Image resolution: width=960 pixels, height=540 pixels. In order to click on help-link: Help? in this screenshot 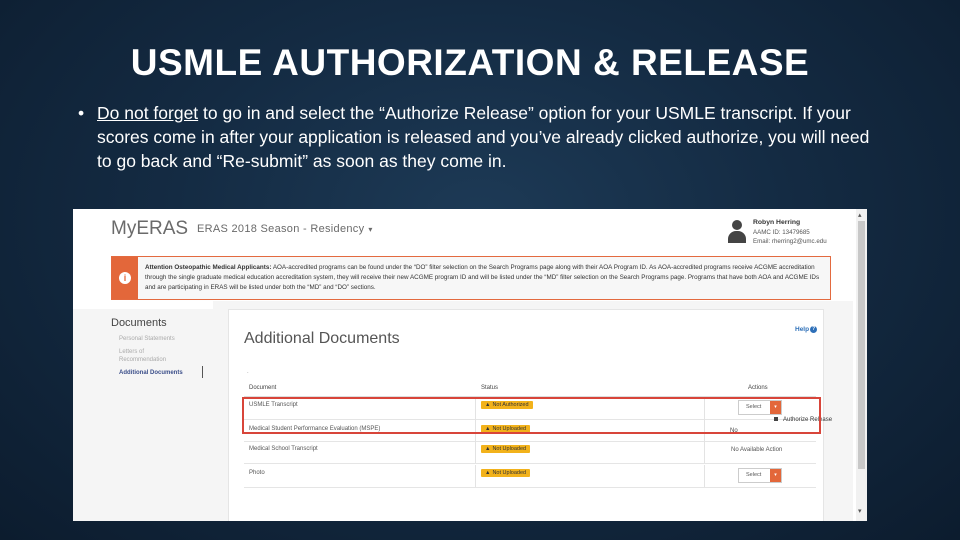, I will do `click(806, 330)`.